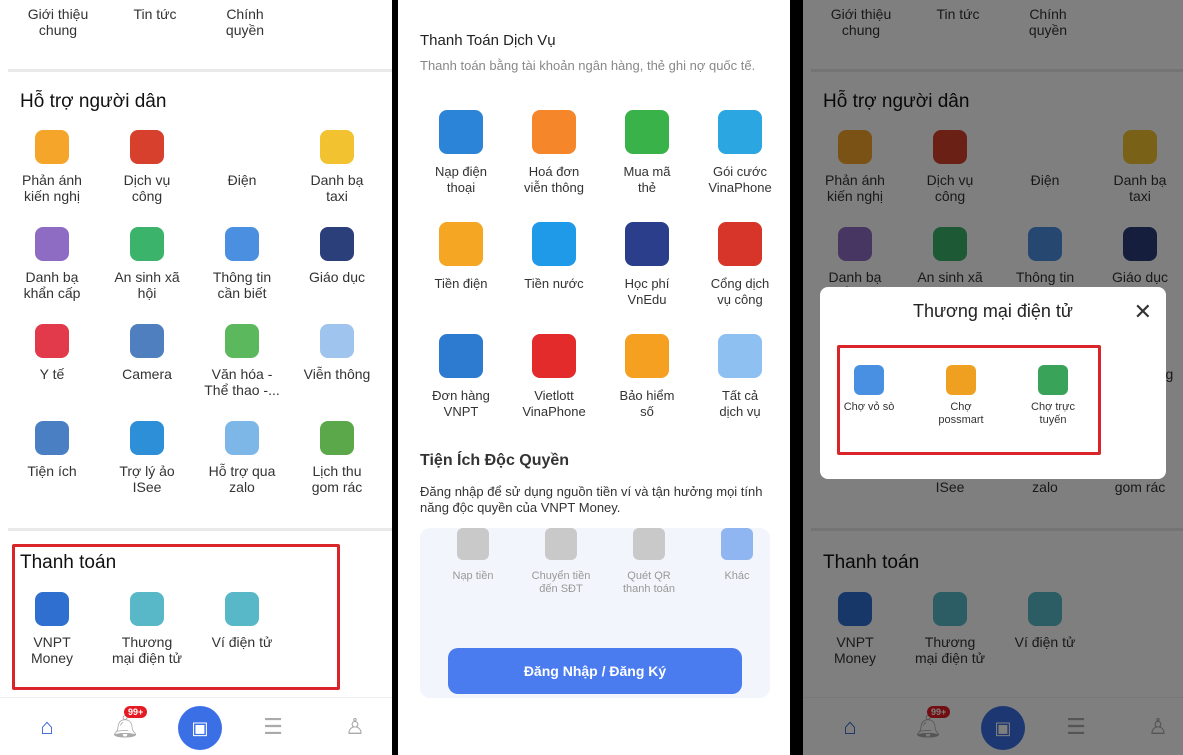 This screenshot has height=755, width=1183. What do you see at coordinates (129, 724) in the screenshot?
I see `bell-icon: 🔔︎ 99+` at bounding box center [129, 724].